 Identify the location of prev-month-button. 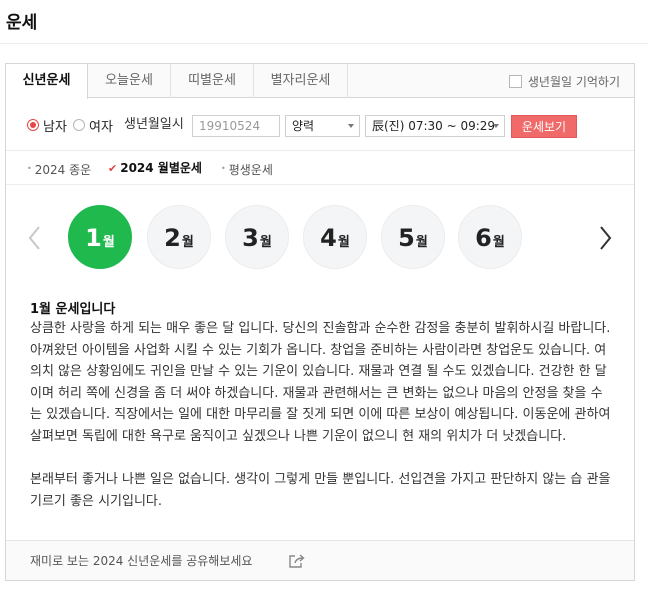
(35, 238).